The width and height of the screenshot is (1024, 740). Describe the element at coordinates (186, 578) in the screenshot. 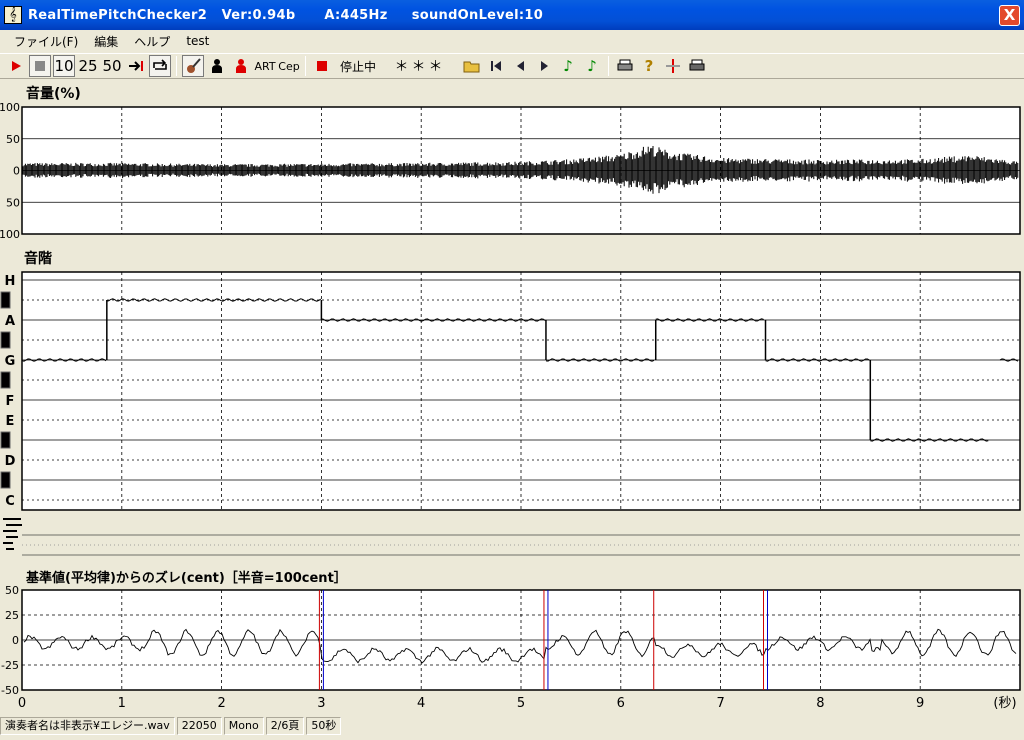

I see `deviation-panel-title: 基準値(平均律)からのズレ(cent)［半音=100cent］` at that location.